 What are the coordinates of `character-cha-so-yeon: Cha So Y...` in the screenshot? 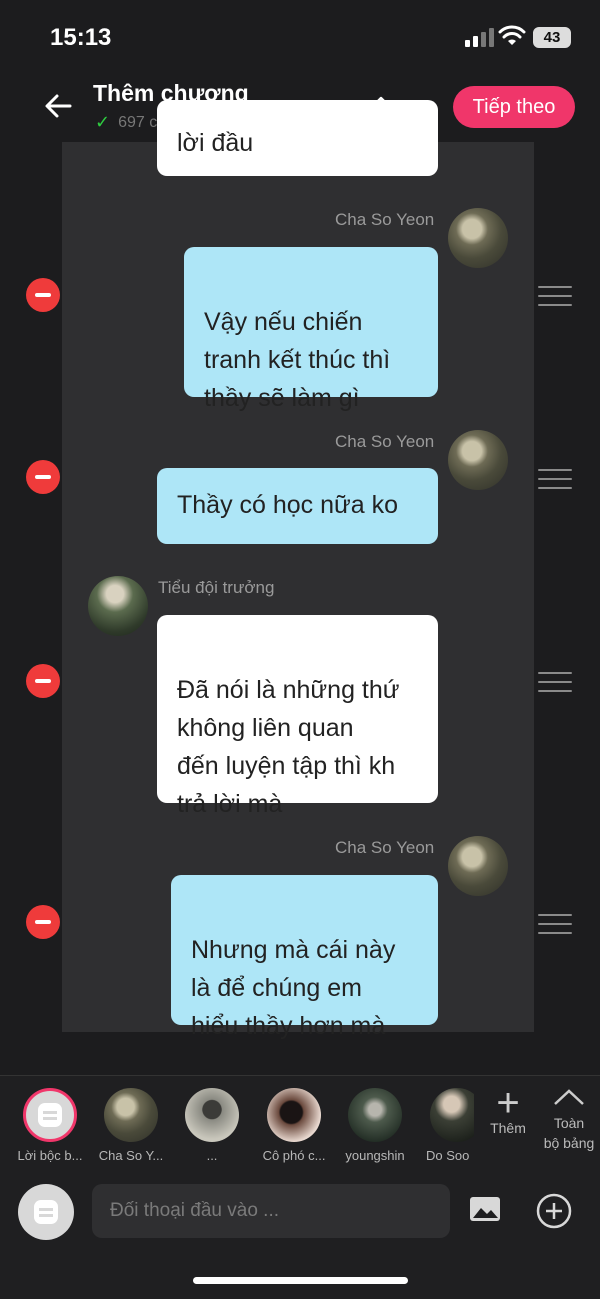 It's located at (131, 1125).